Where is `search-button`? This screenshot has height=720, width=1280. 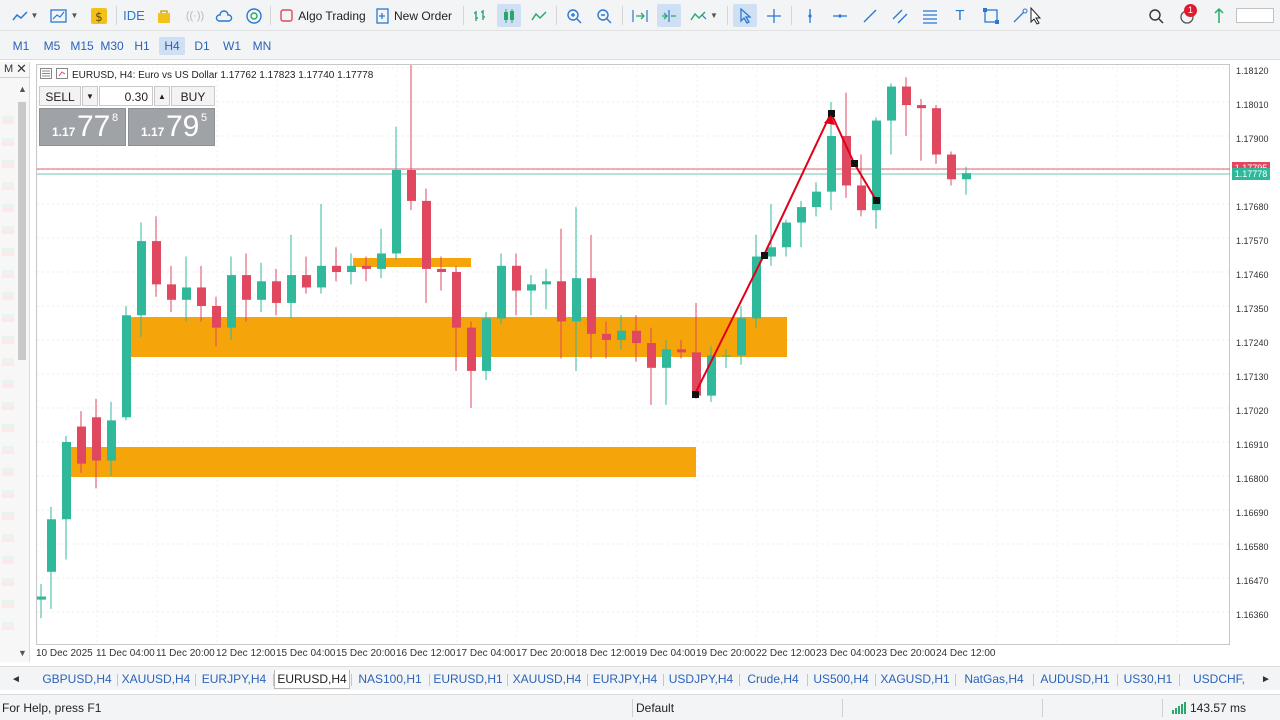
search-button is located at coordinates (1156, 15).